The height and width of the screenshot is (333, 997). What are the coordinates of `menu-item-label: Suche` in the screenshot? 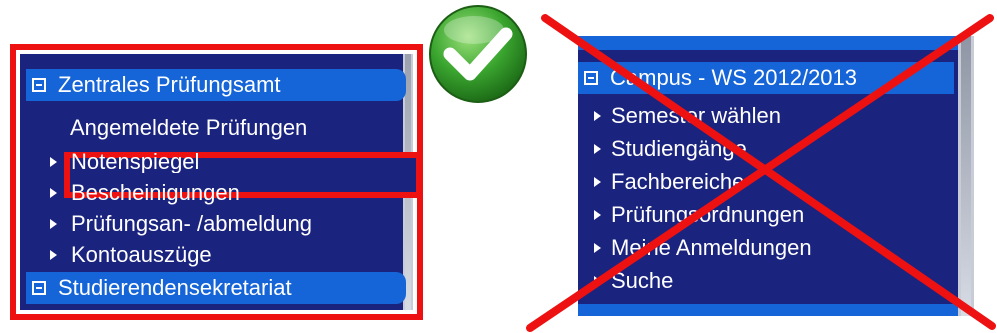 It's located at (642, 280).